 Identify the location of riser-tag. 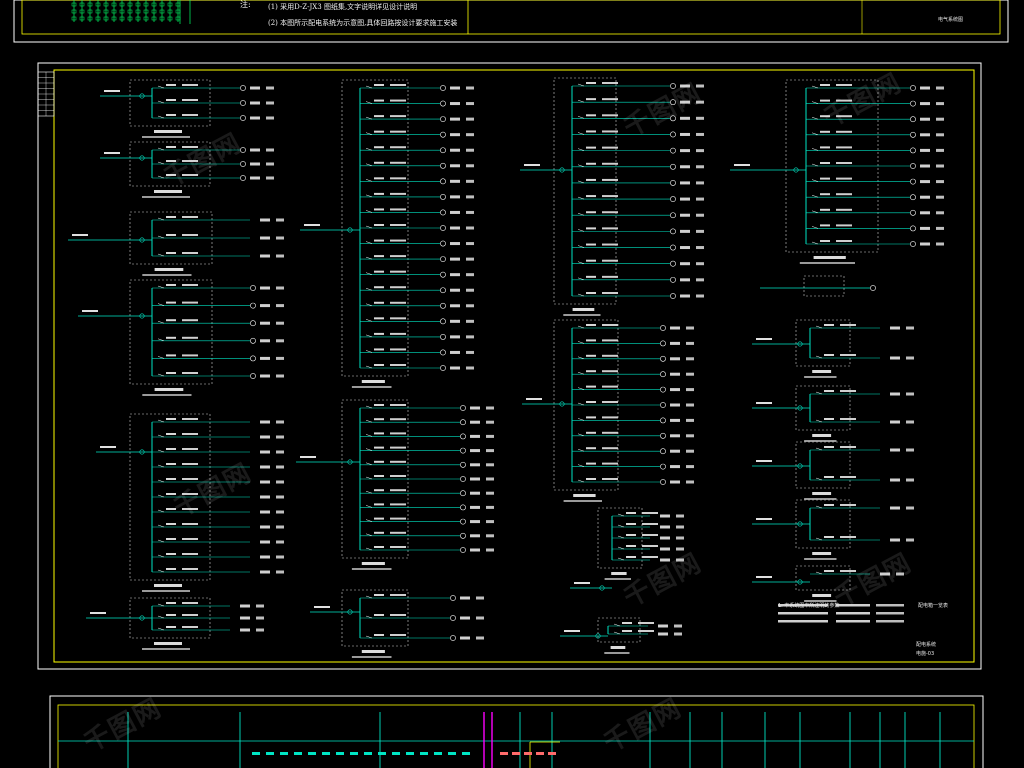
(340, 753).